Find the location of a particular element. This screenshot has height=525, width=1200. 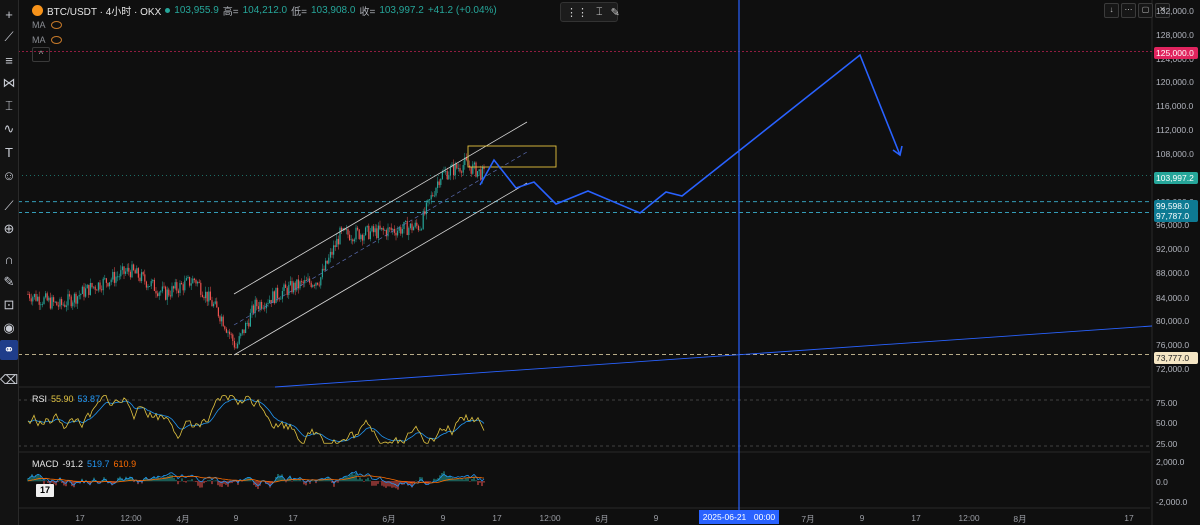

eye-icon: ◉ is located at coordinates (9, 328).